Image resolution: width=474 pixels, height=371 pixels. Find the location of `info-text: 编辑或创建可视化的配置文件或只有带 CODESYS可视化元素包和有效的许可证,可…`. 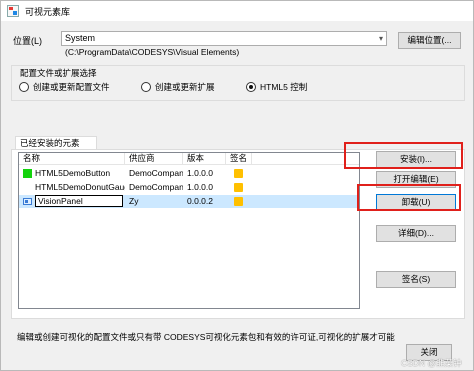

info-text: 编辑或创建可视化的配置文件或只有带 CODESYS可视化元素包和有效的许可证,可… is located at coordinates (206, 337).